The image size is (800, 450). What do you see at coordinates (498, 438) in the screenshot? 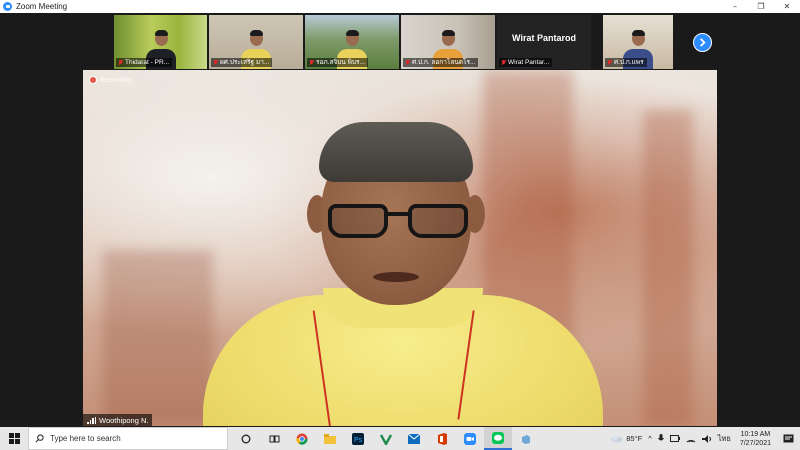
I see `line-icon` at bounding box center [498, 438].